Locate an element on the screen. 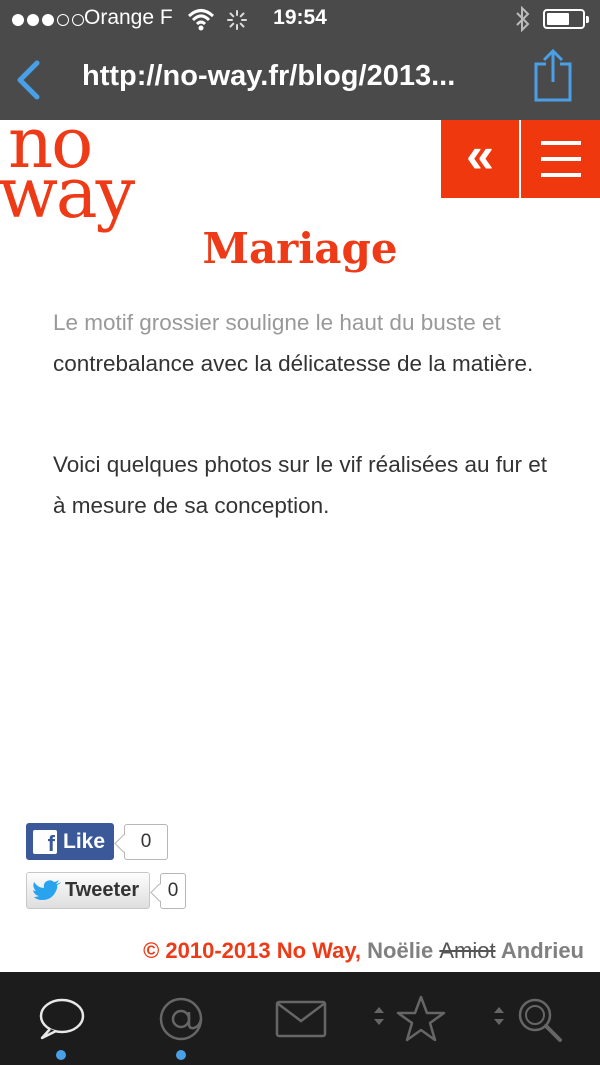  tab-messages is located at coordinates (301, 1018).